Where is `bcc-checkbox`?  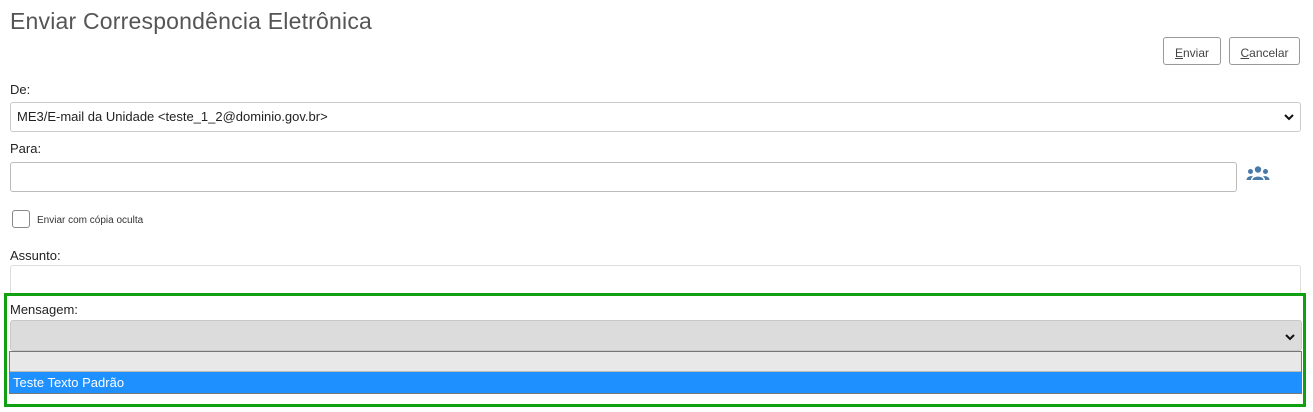
bcc-checkbox is located at coordinates (21, 219).